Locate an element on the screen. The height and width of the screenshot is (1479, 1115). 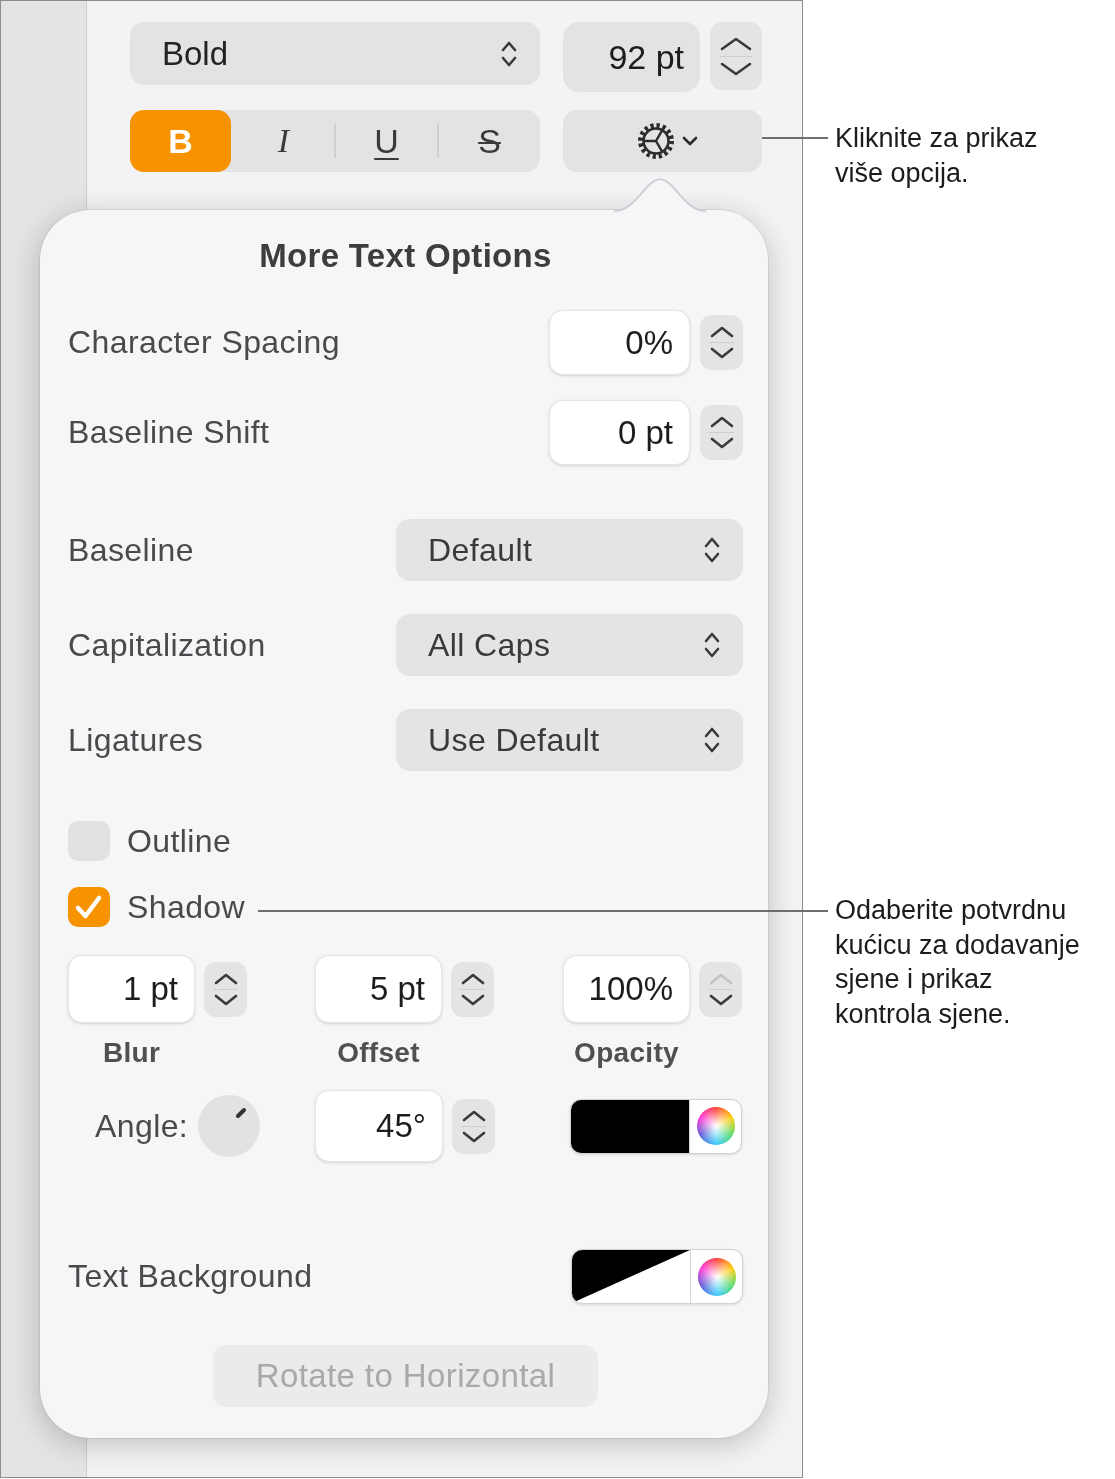
split-swatch-icon is located at coordinates (631, 1276).